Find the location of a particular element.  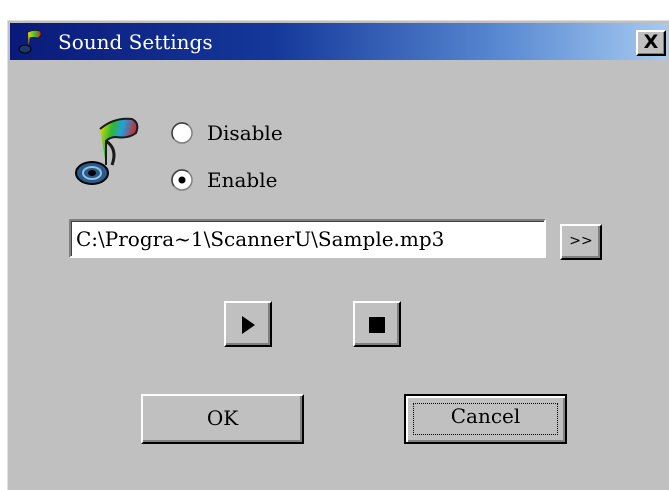

cancel-button: Cancel is located at coordinates (485, 419).